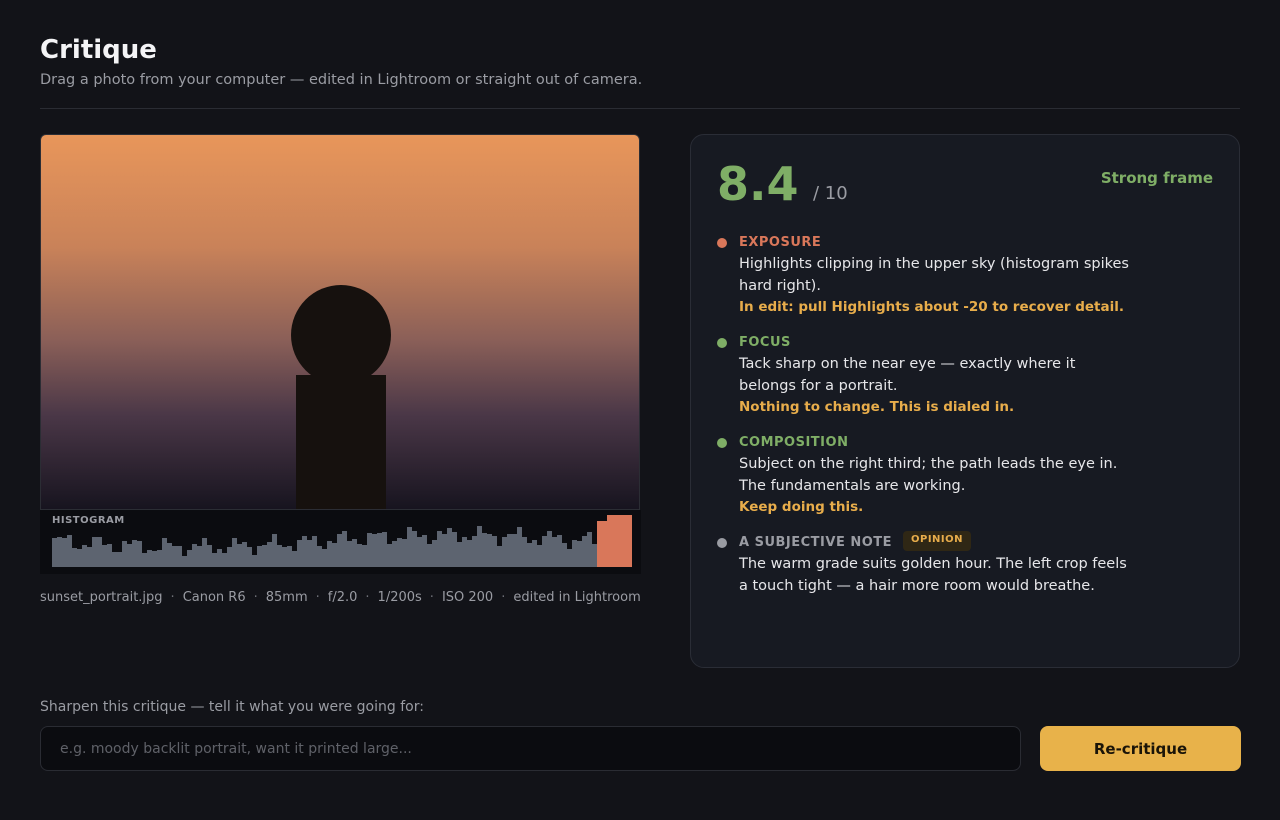 The image size is (1280, 820). Describe the element at coordinates (640, 108) in the screenshot. I see `header-divider` at that location.